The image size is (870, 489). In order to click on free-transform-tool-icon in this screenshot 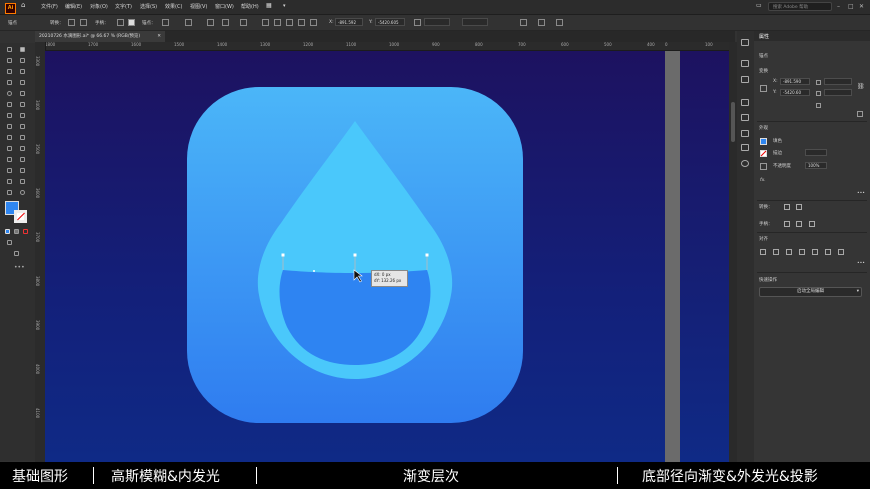, I will do `click(23, 127)`.